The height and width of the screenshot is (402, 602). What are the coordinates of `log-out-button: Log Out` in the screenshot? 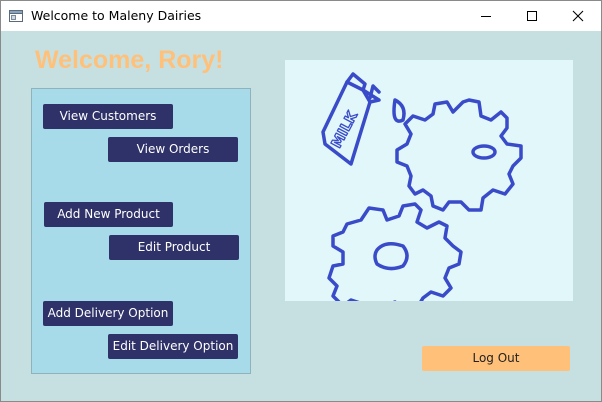 It's located at (496, 358).